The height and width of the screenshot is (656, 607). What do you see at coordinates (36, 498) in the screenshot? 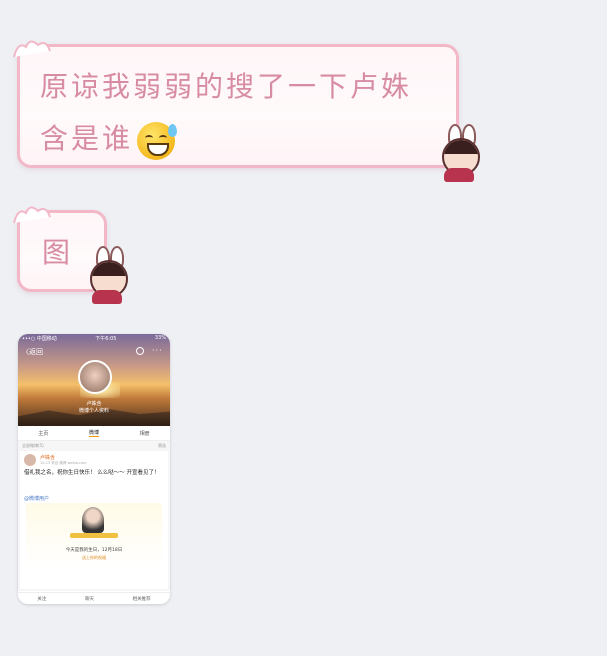
I see `post-link: @微博用户` at bounding box center [36, 498].